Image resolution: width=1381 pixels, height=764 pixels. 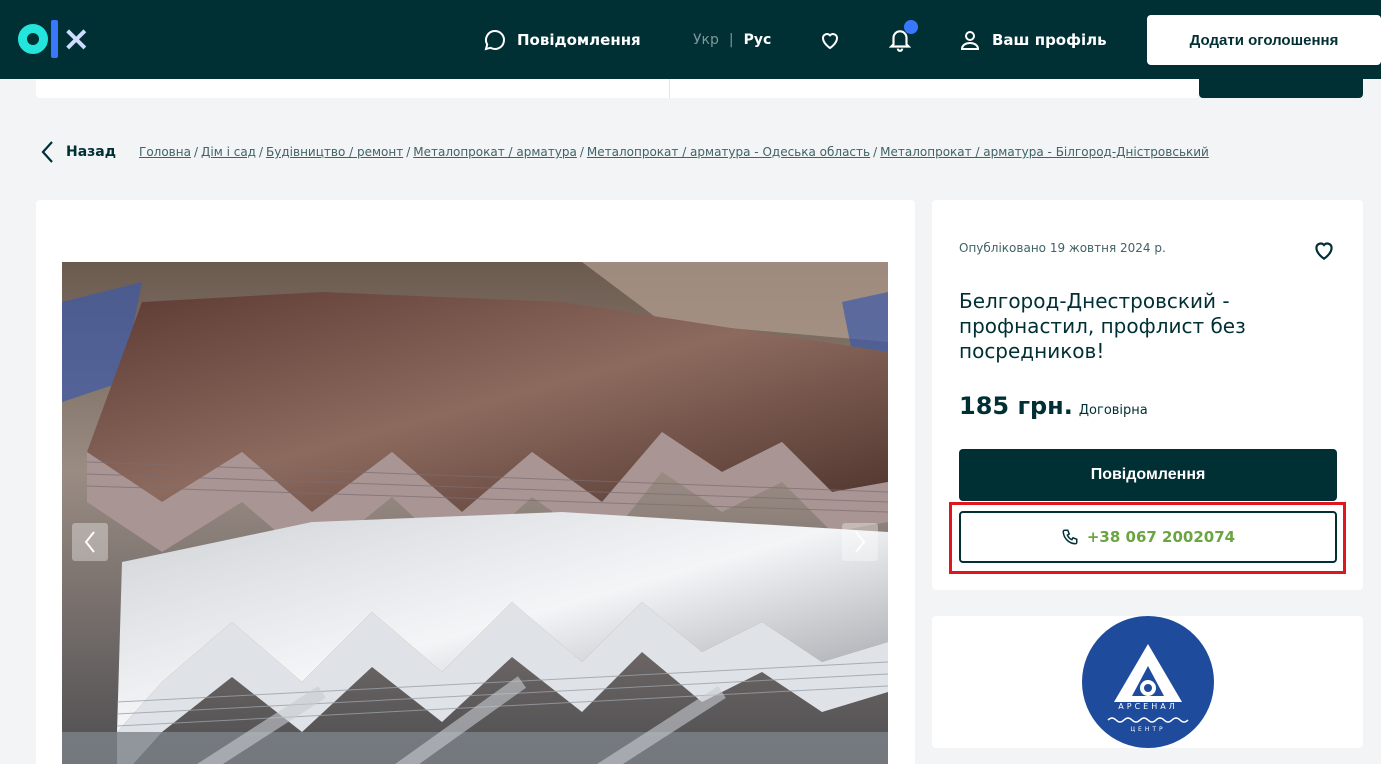 I want to click on lang-rus: Рус, so click(x=758, y=40).